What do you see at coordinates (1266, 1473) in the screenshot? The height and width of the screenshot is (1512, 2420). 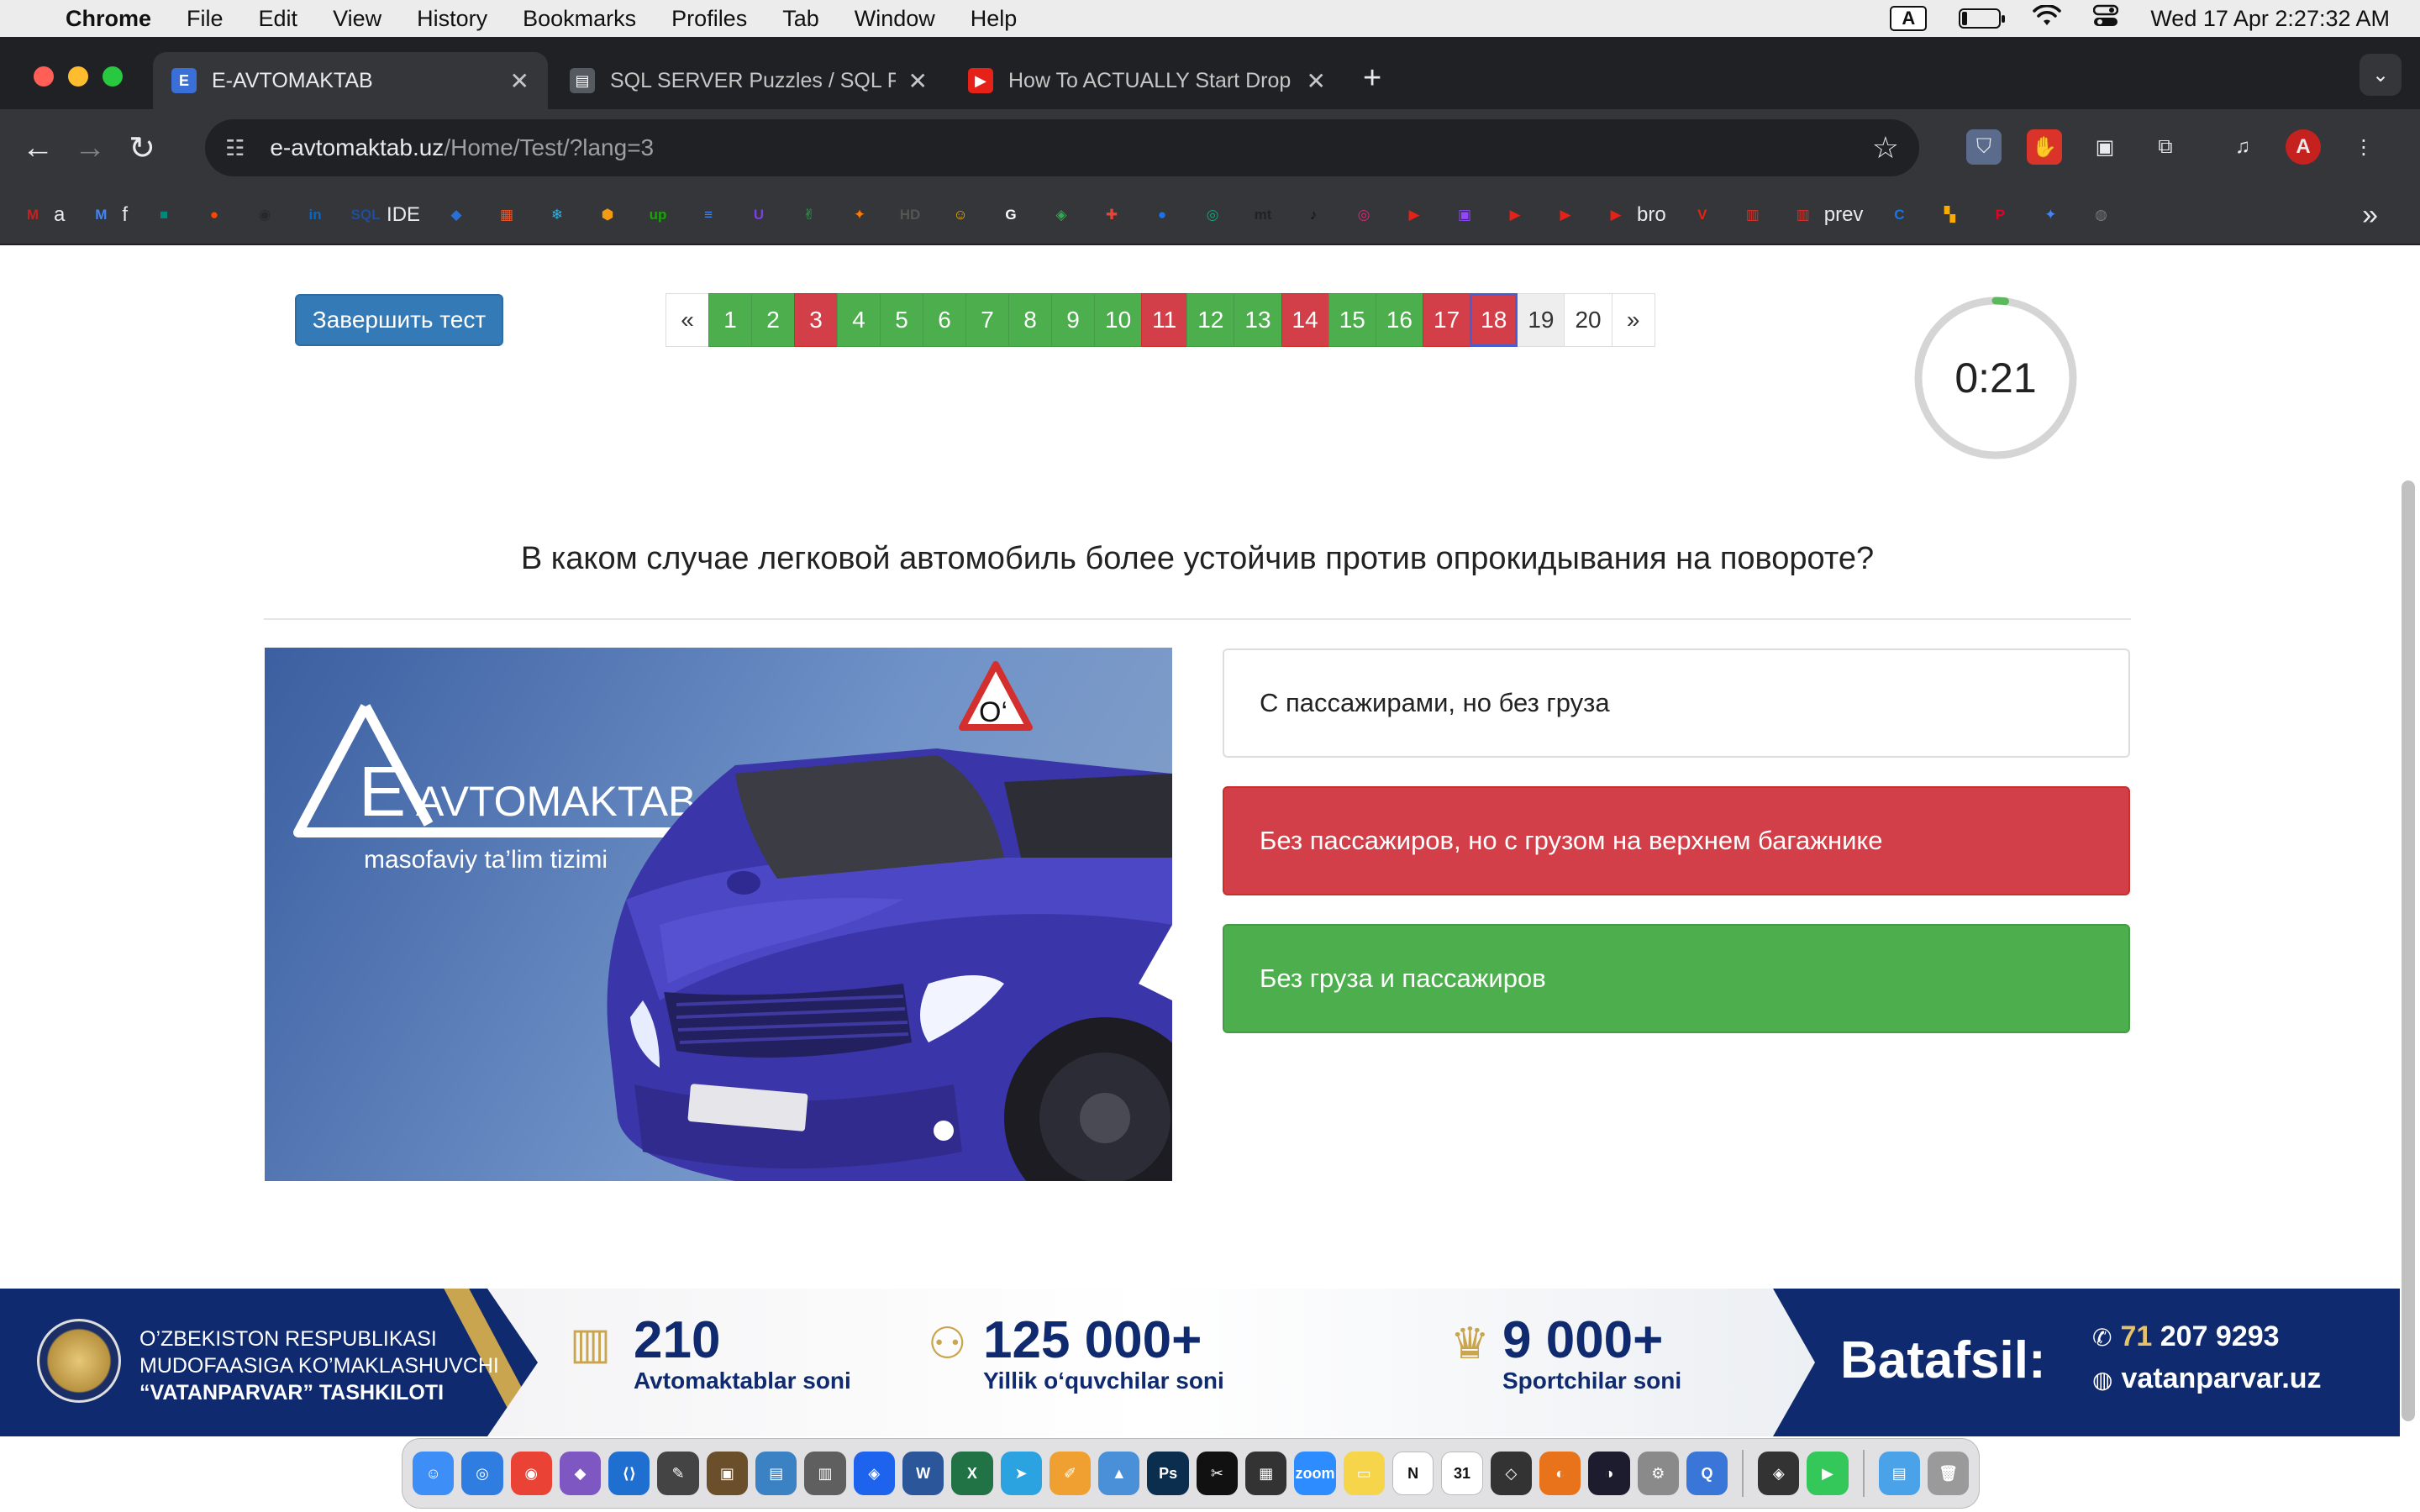 I see `dock-app-icon: ▦` at bounding box center [1266, 1473].